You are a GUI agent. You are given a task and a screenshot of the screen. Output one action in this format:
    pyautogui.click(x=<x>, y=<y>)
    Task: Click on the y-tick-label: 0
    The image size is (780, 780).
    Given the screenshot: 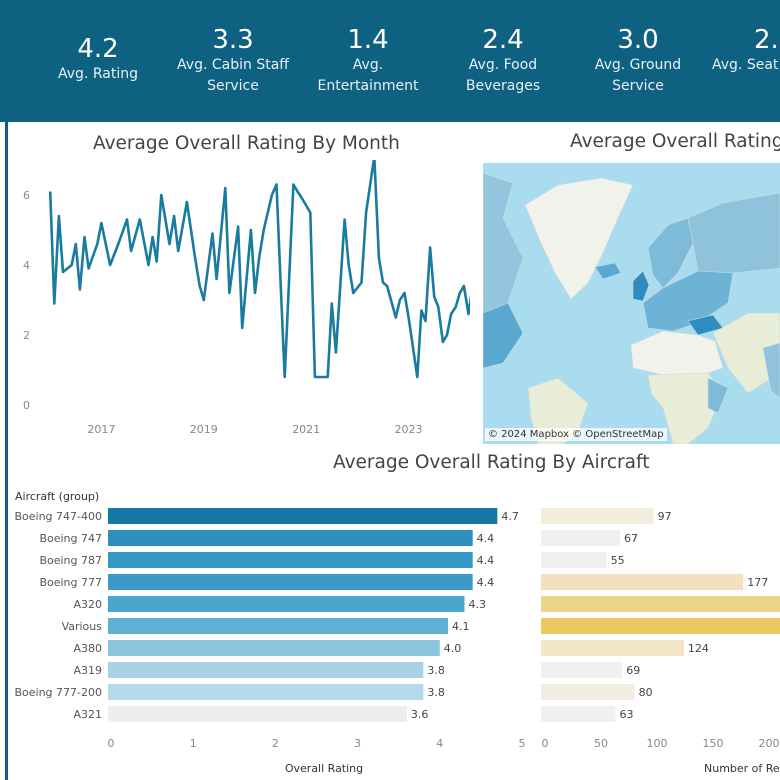 What is the action you would take?
    pyautogui.click(x=26, y=405)
    